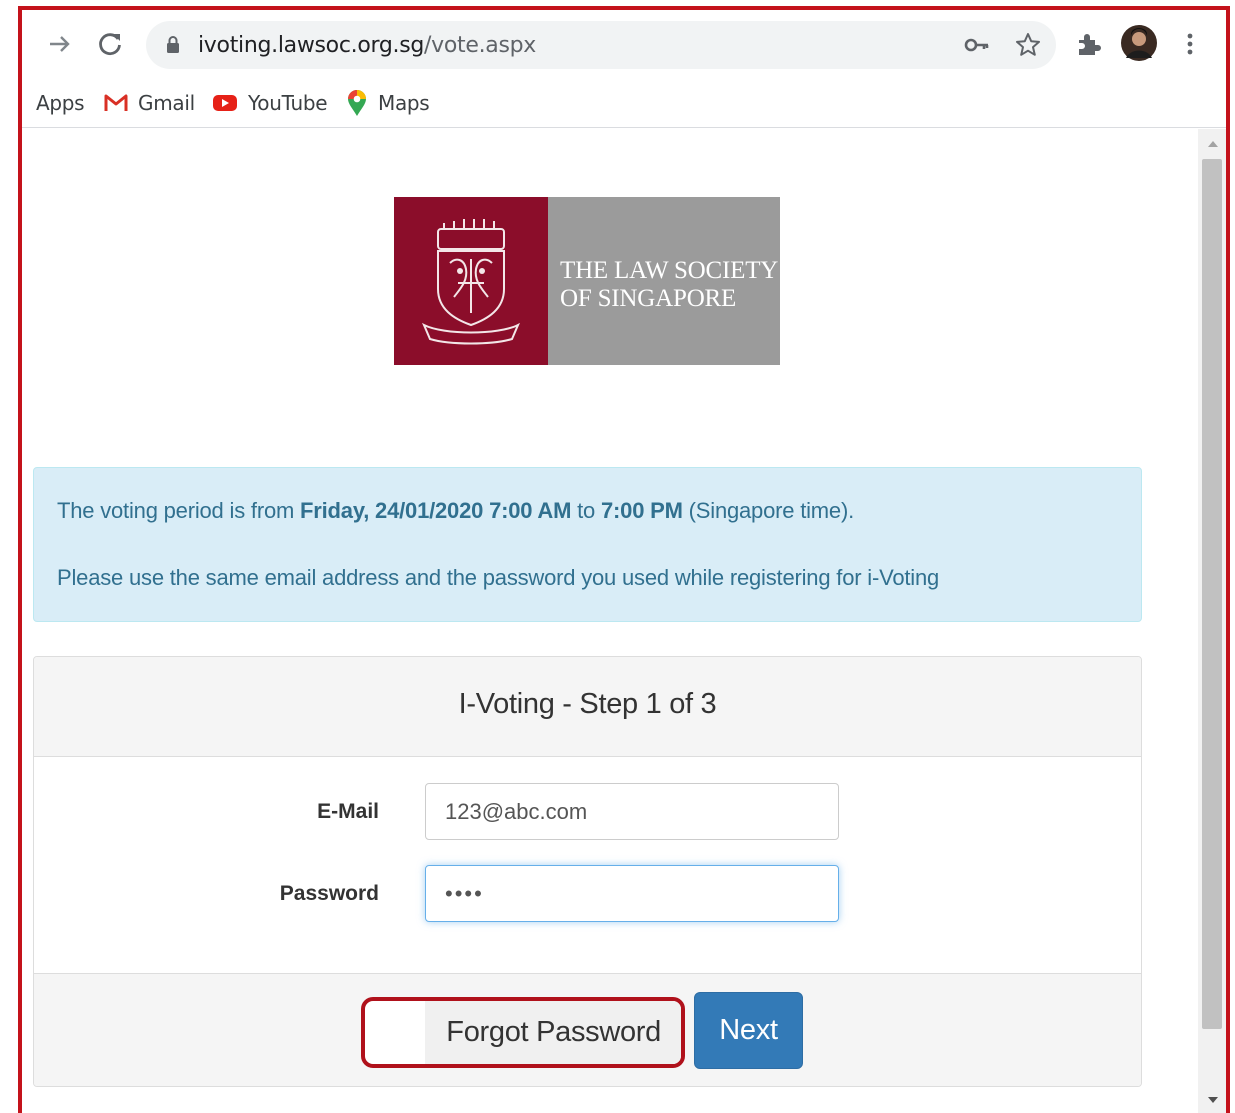 This screenshot has width=1235, height=1113. I want to click on email-field, so click(632, 811).